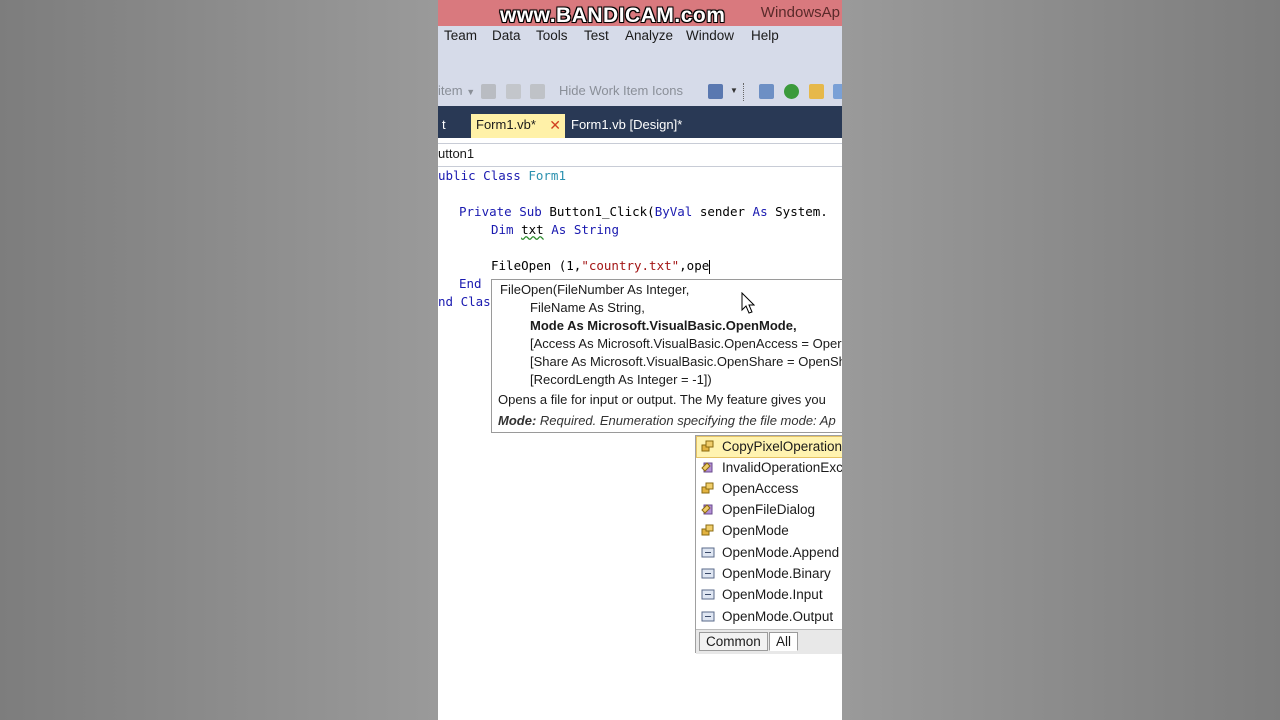 The height and width of the screenshot is (720, 1280). I want to click on menu-analyze: Analyze, so click(649, 35).